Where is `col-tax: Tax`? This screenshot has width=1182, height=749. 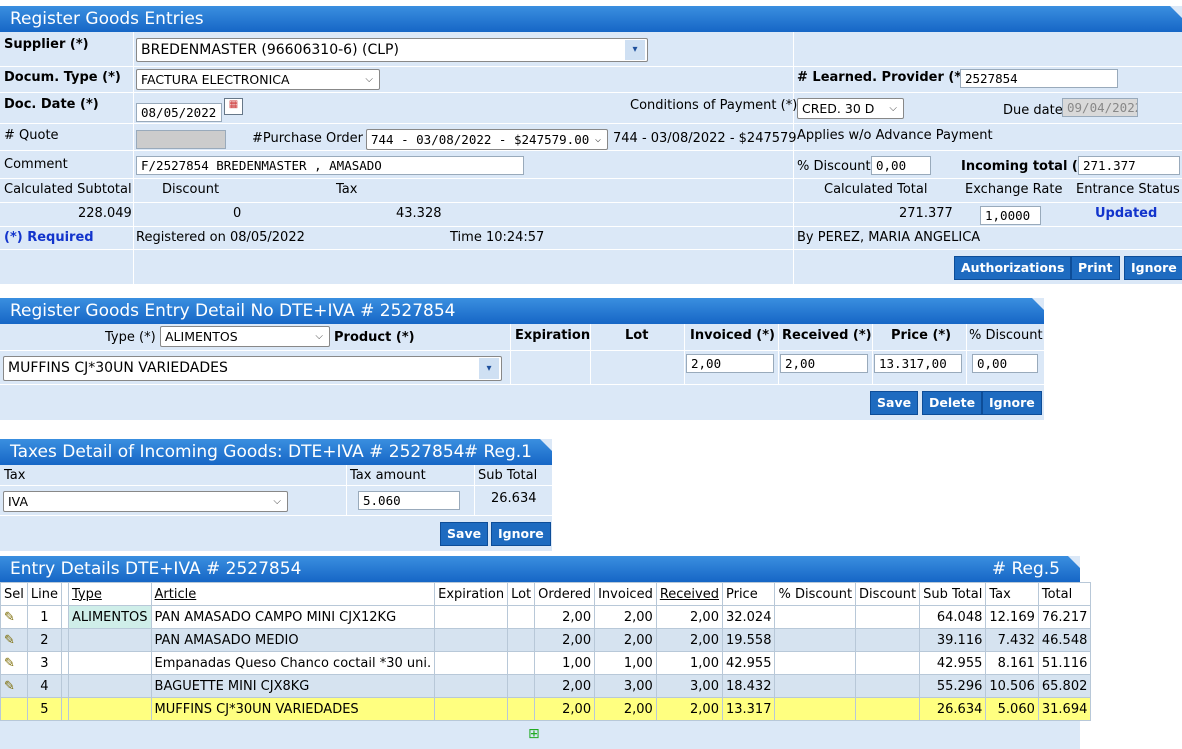 col-tax: Tax is located at coordinates (1012, 594).